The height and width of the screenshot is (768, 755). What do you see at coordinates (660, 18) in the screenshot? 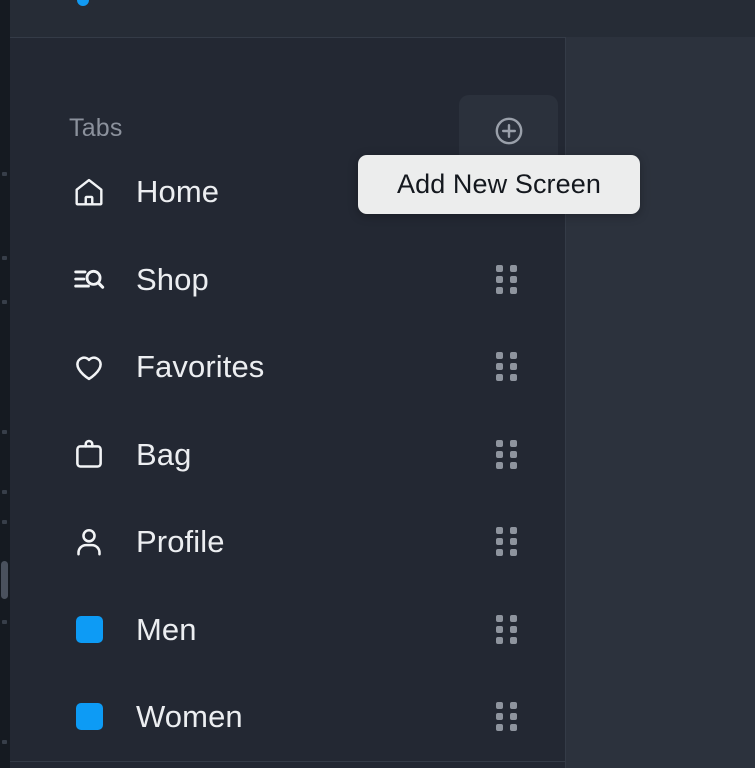
I see `canvas-area-top-strip` at bounding box center [660, 18].